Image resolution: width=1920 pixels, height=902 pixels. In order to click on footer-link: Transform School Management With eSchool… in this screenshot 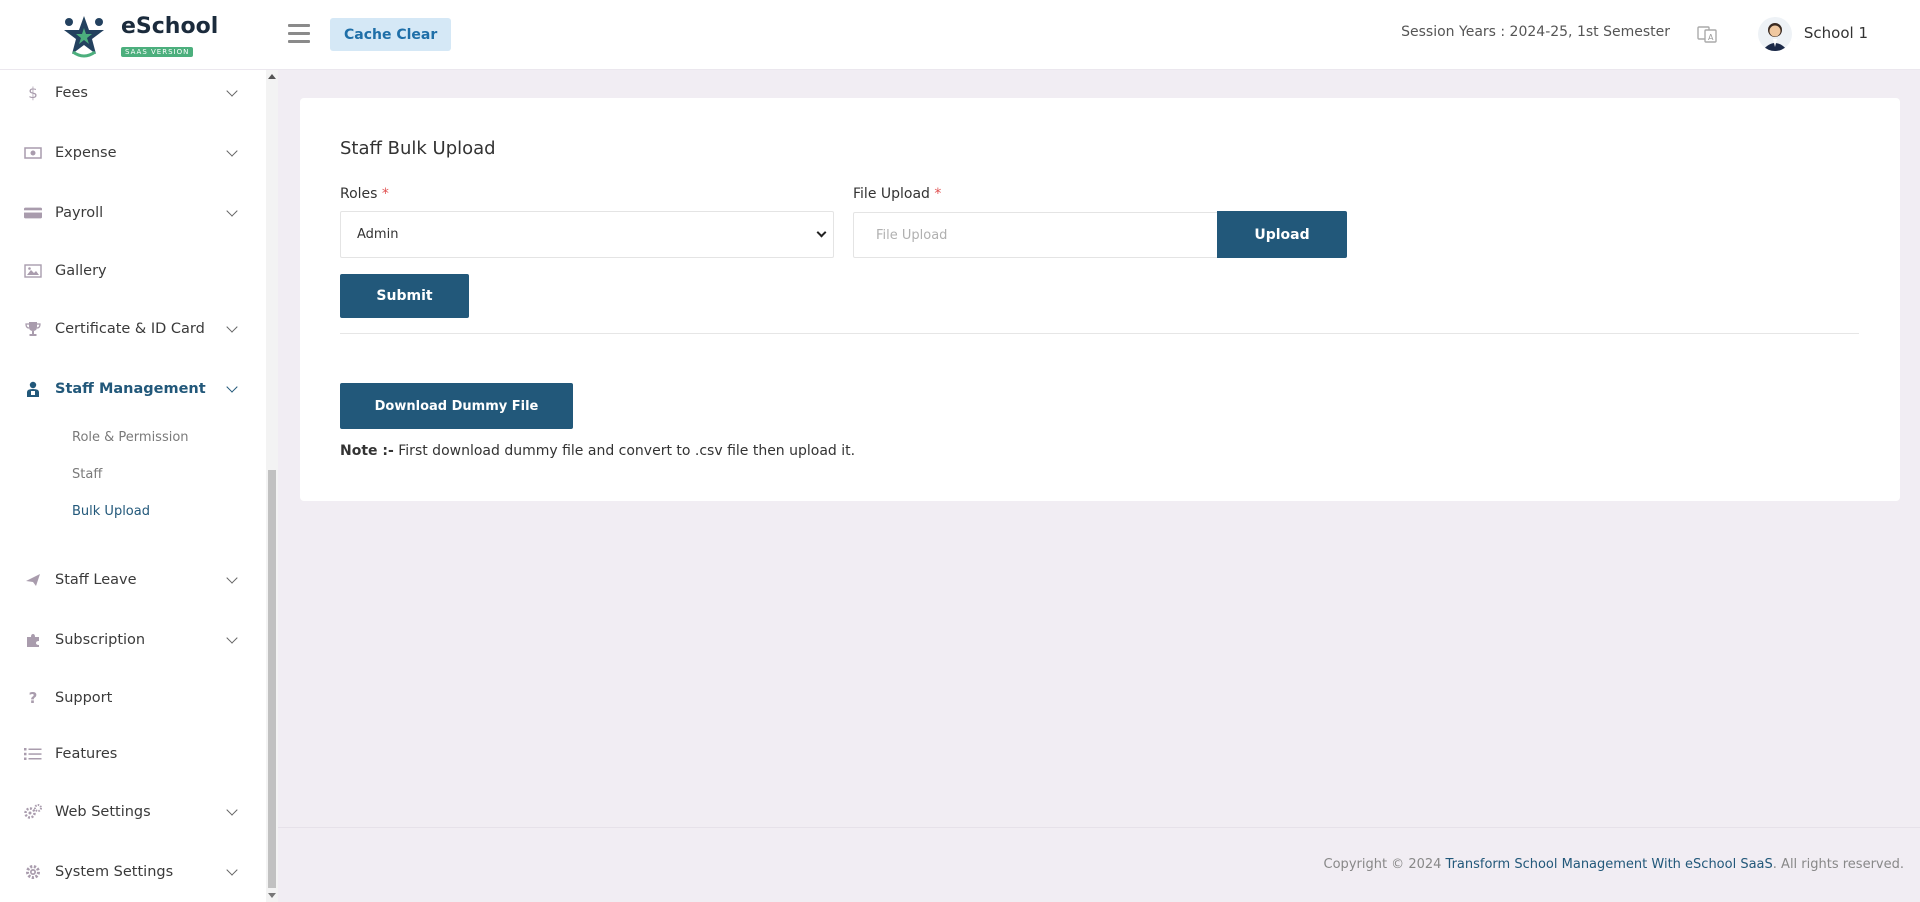, I will do `click(1609, 864)`.